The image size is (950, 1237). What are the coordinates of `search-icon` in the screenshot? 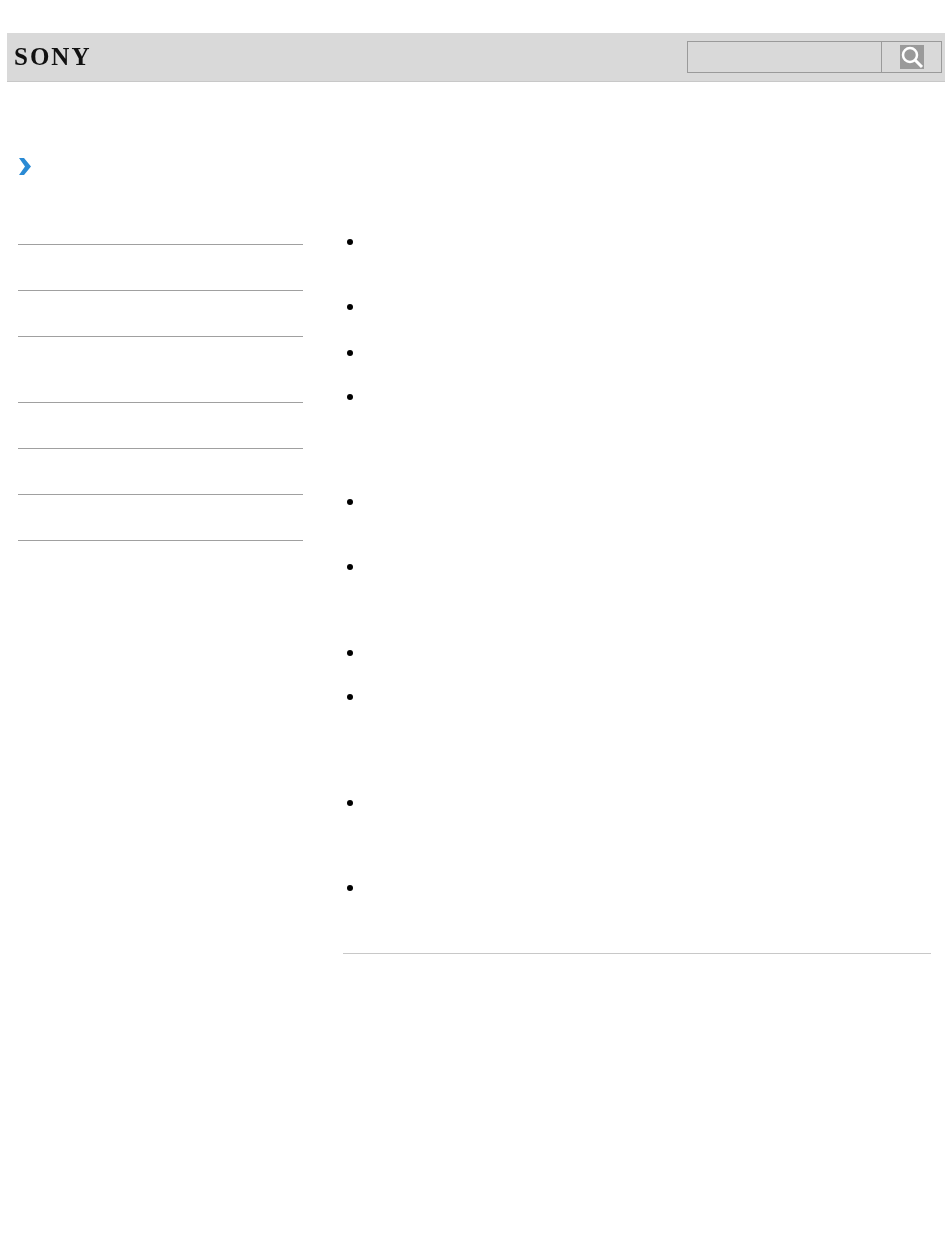 It's located at (911, 57).